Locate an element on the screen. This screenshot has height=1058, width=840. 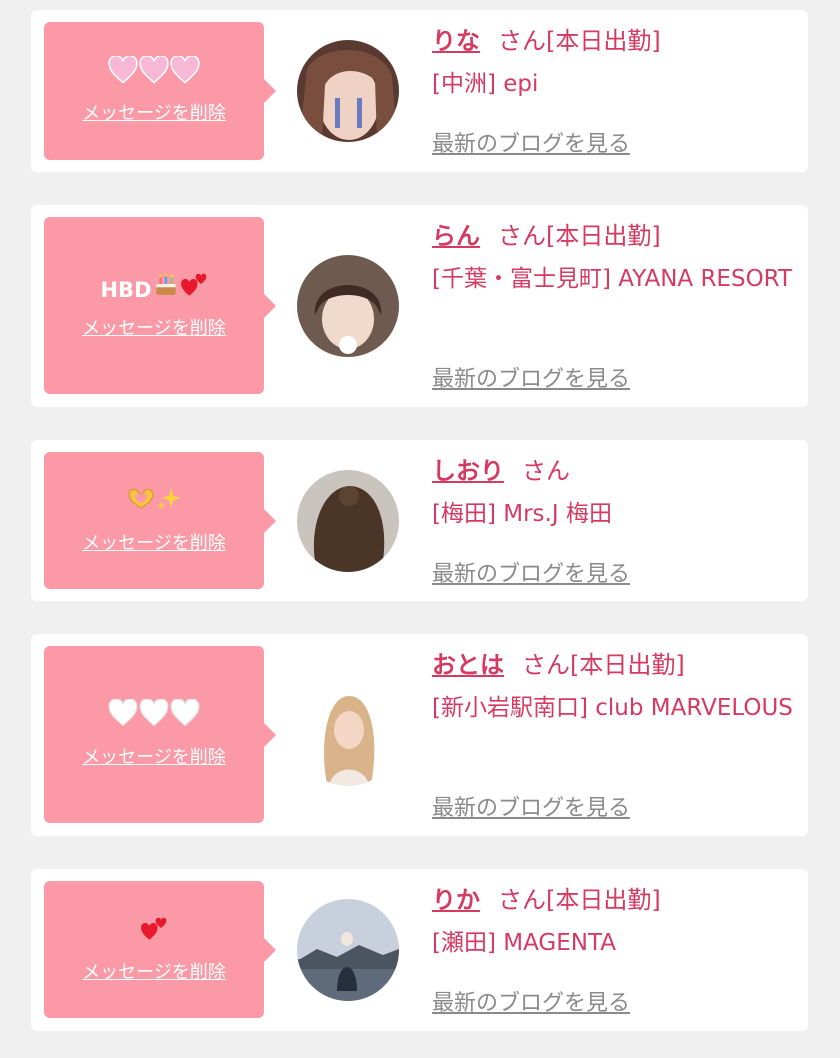
message-text: HBD is located at coordinates (126, 289).